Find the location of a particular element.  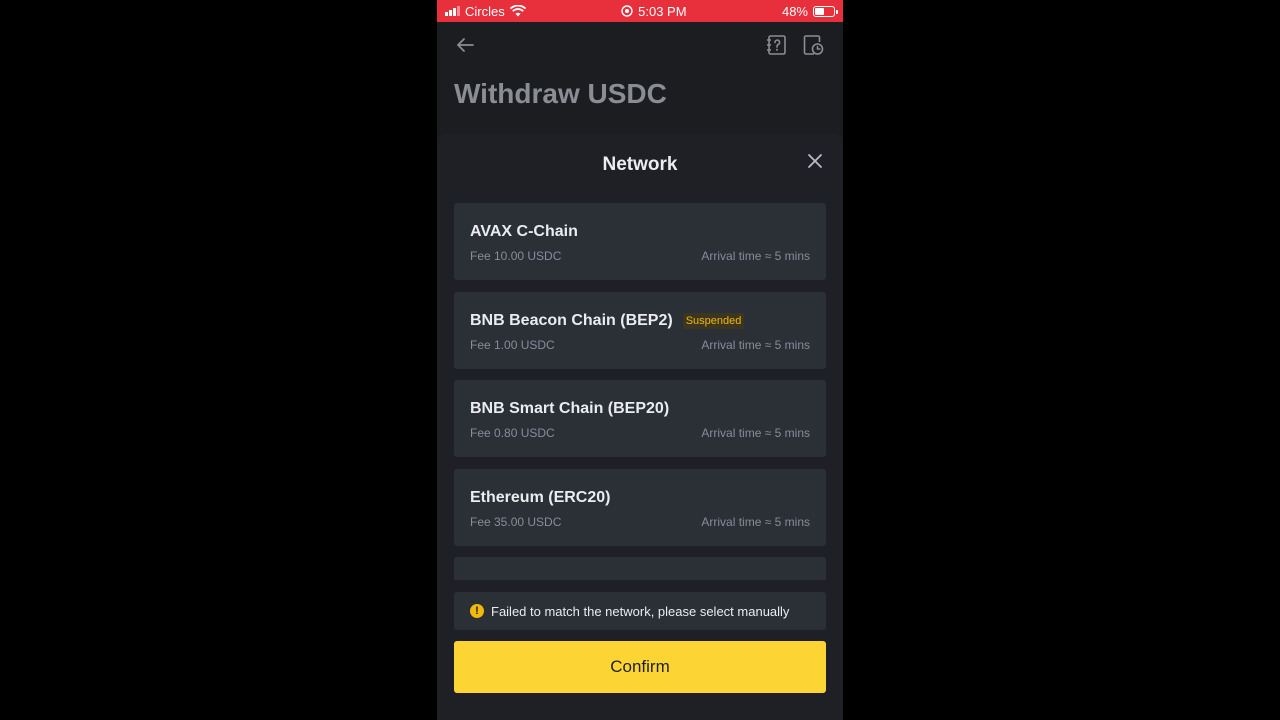

location-icon is located at coordinates (627, 11).